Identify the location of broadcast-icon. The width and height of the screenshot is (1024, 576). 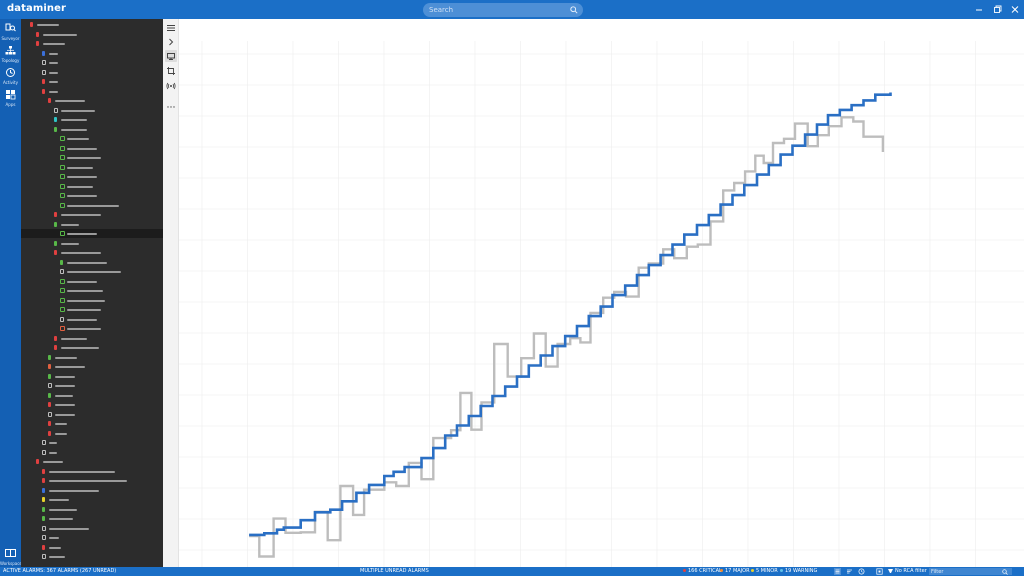
(171, 86).